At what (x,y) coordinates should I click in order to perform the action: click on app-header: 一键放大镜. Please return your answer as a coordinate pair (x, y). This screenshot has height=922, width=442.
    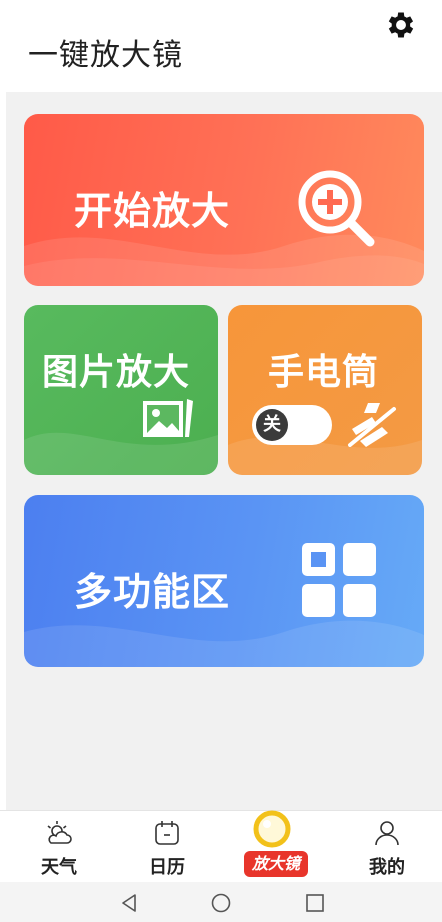
    Looking at the image, I should click on (221, 46).